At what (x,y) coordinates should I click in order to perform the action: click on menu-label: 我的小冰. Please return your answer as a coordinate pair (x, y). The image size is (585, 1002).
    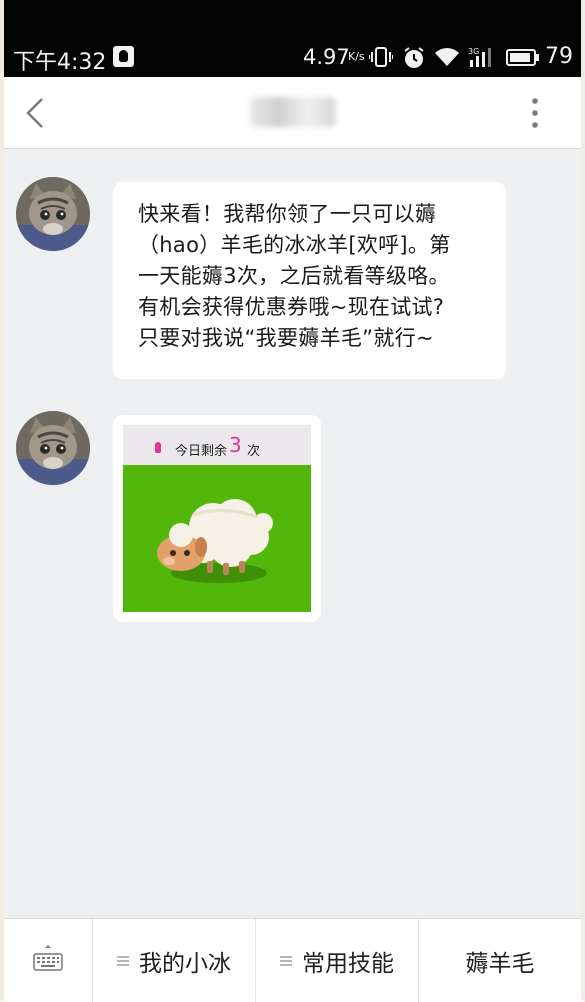
    Looking at the image, I should click on (185, 963).